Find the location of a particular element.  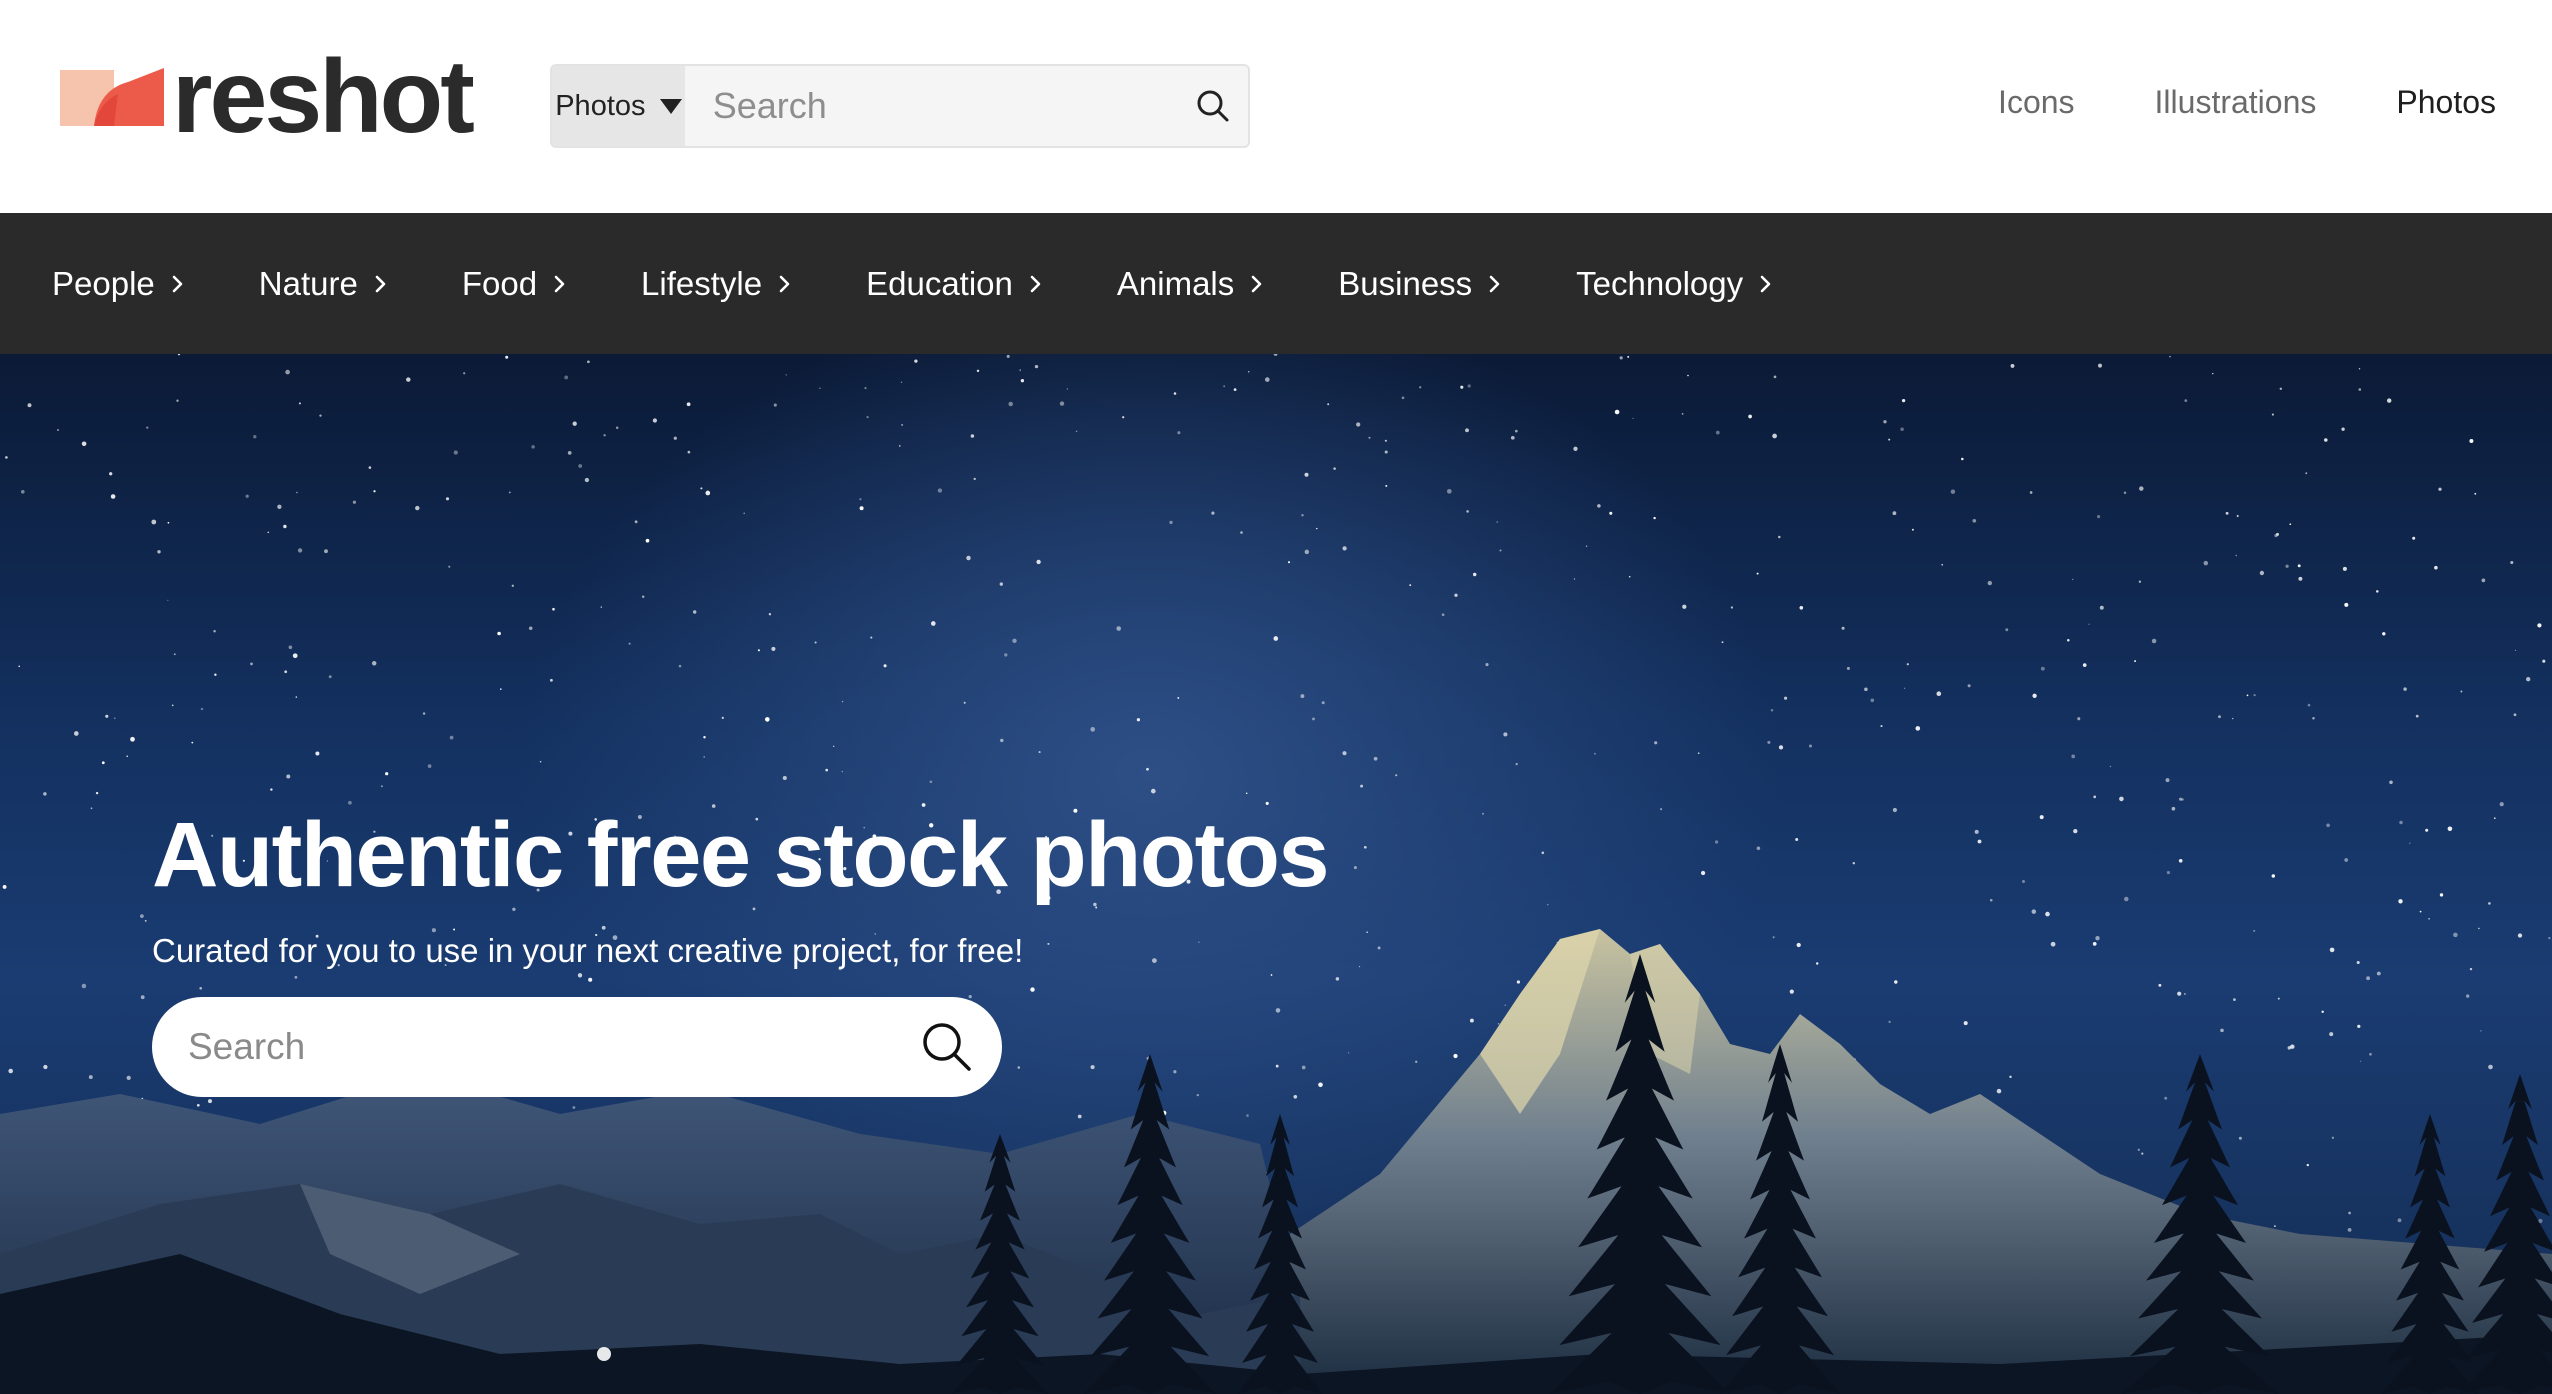

search-type-dropdown: Photos is located at coordinates (618, 106).